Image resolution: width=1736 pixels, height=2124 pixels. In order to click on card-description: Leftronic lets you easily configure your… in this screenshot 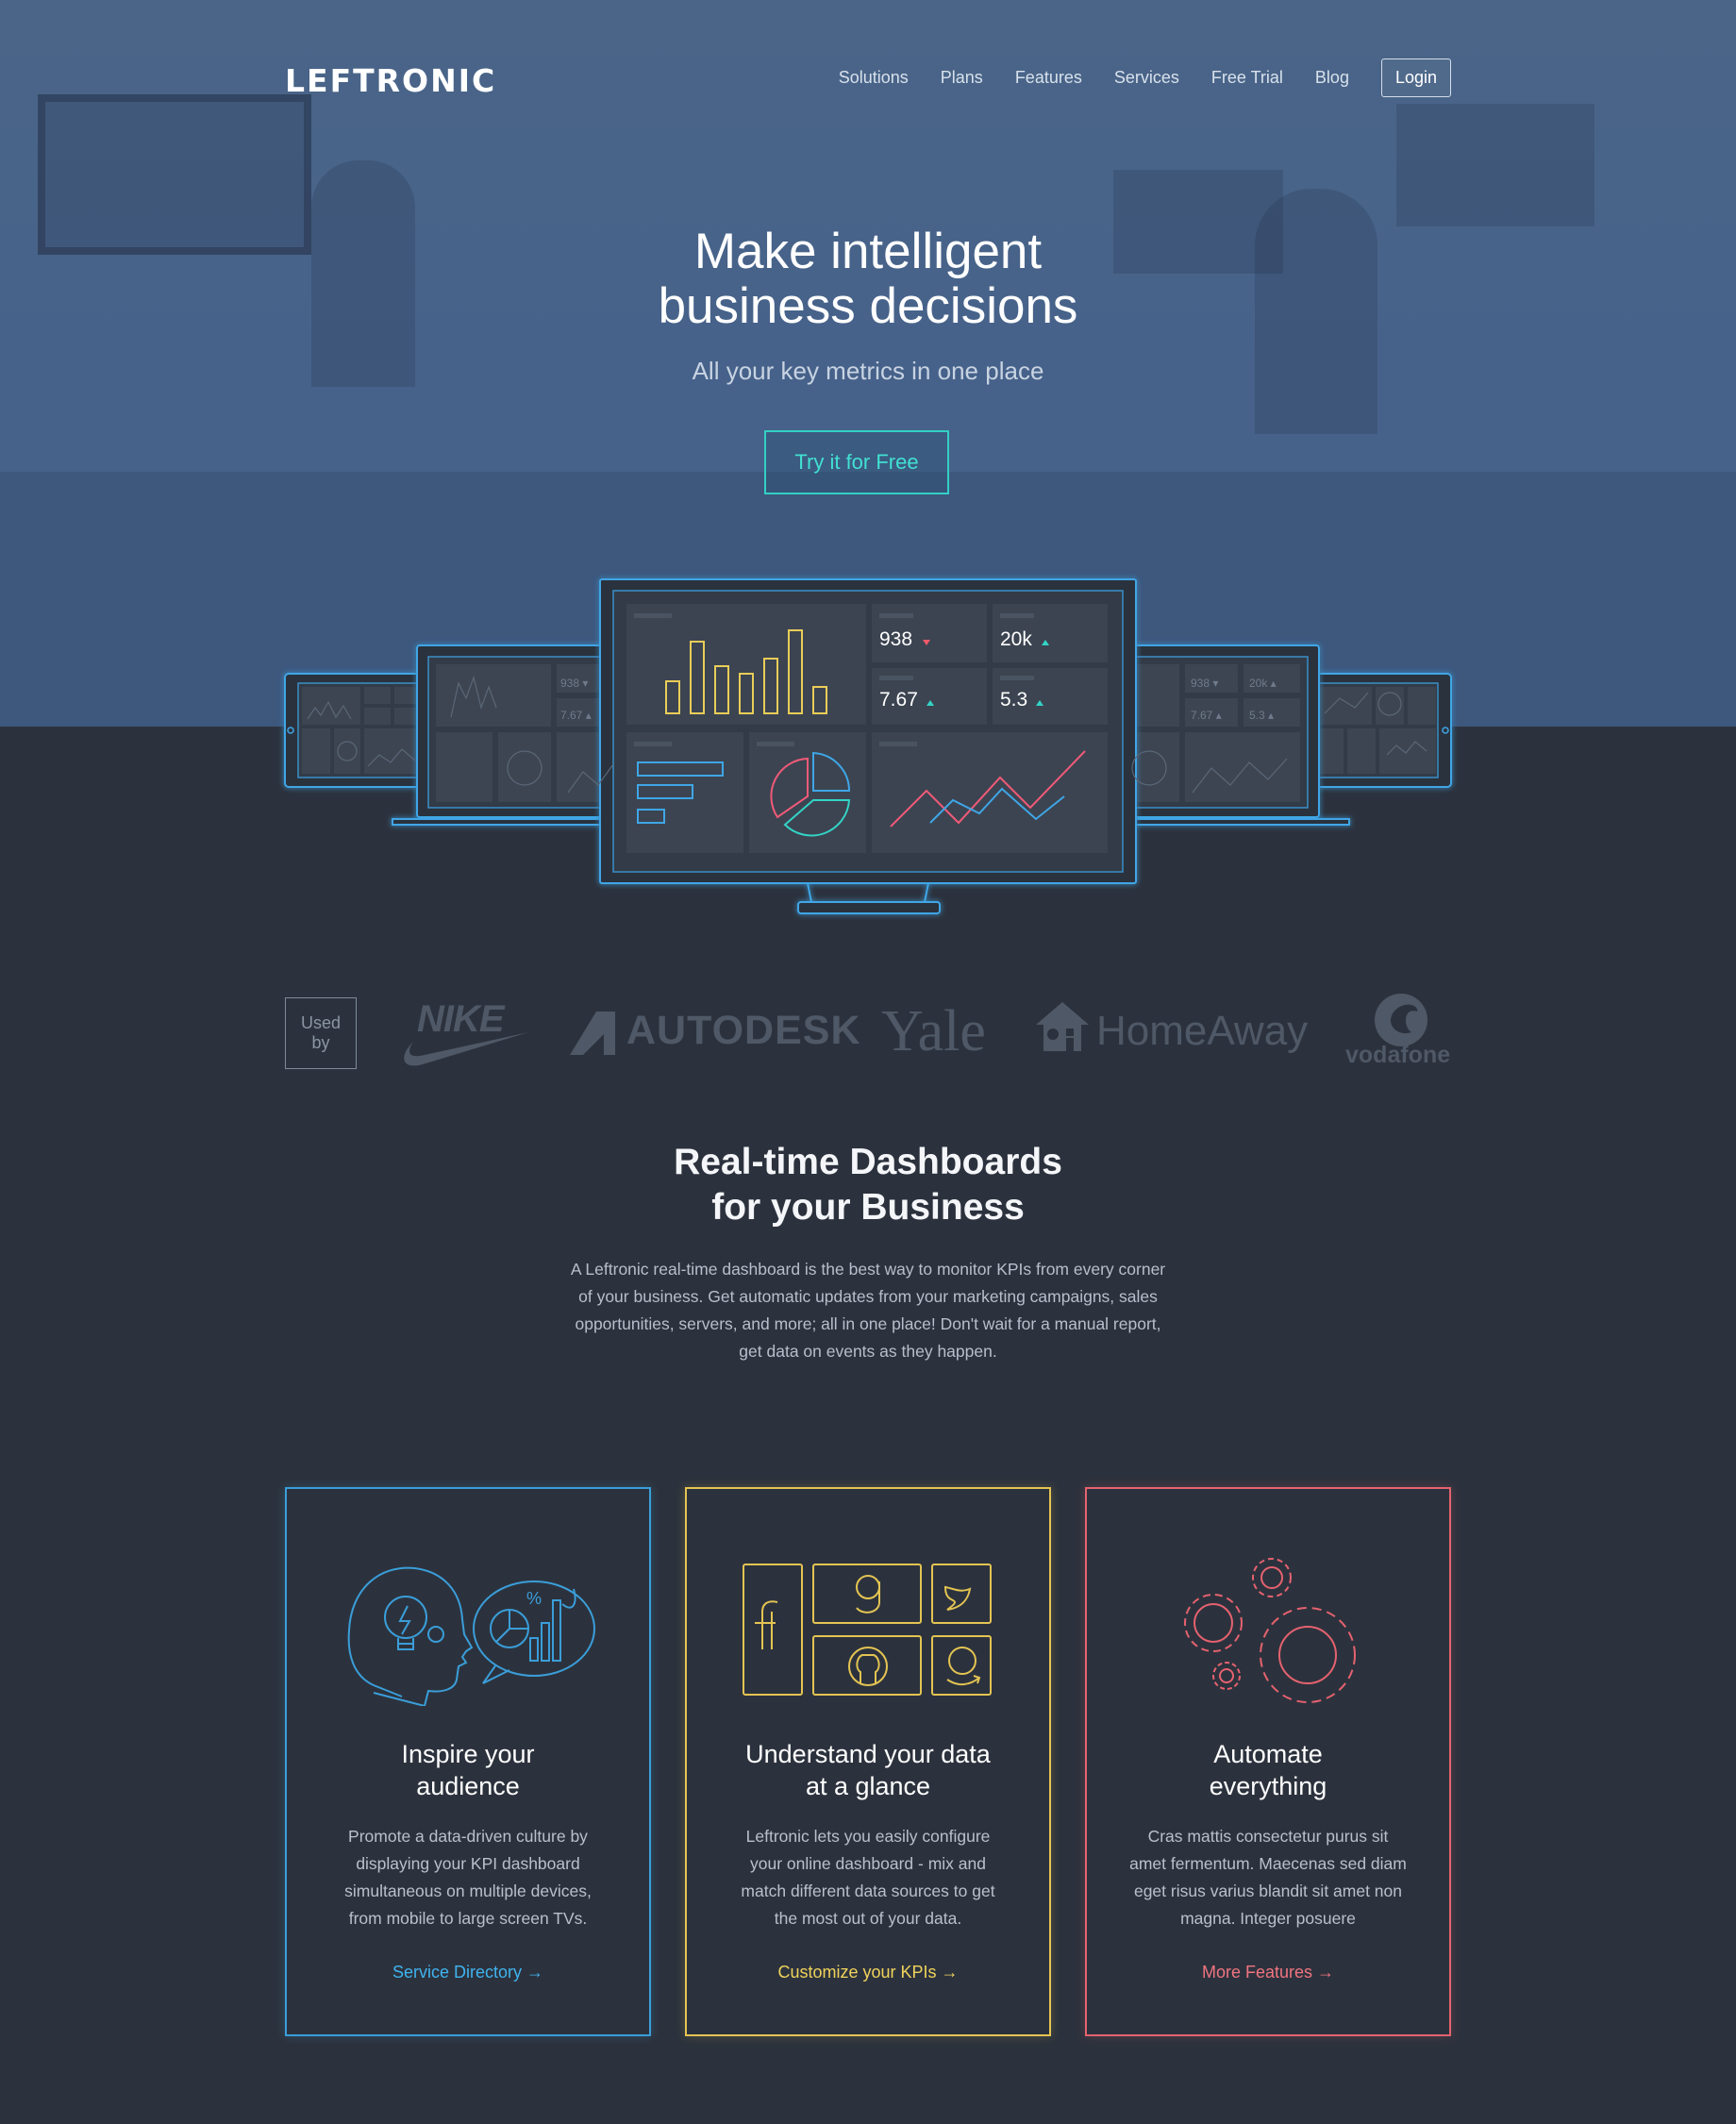, I will do `click(868, 1877)`.